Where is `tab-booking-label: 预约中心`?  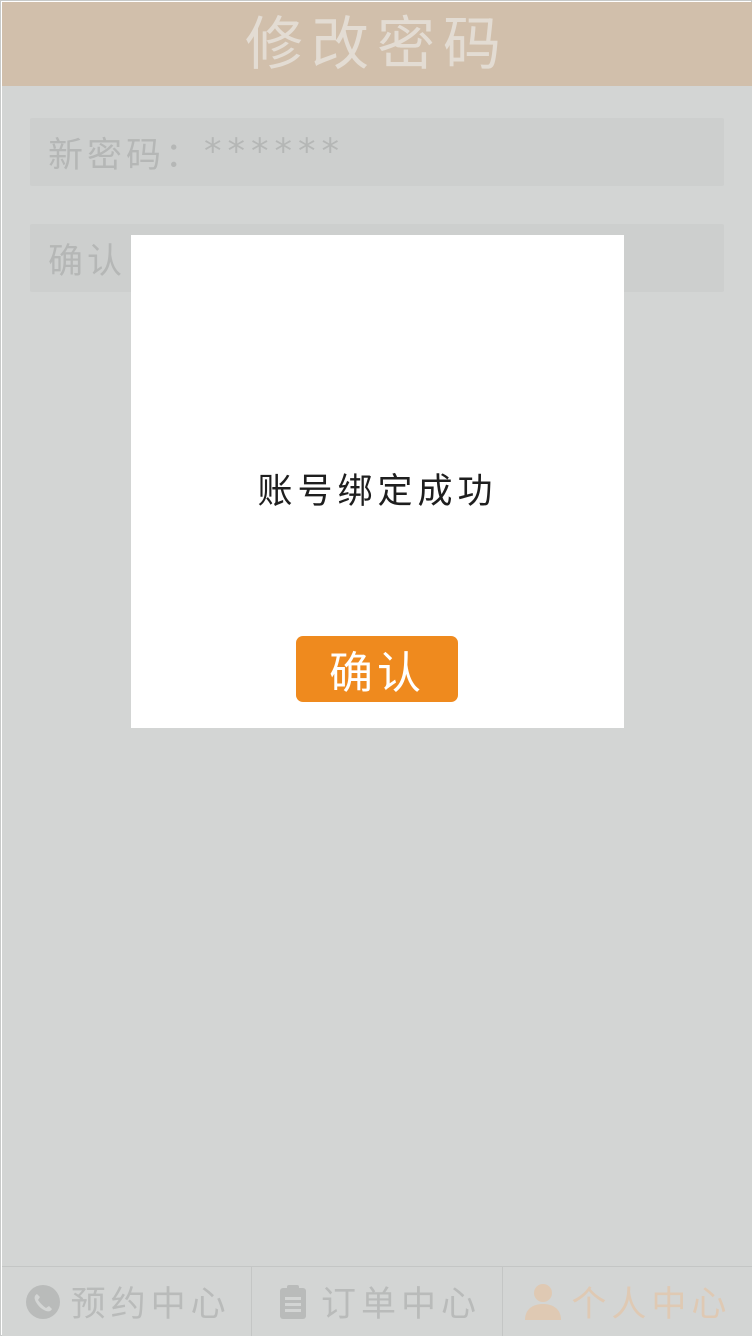
tab-booking-label: 预约中心 is located at coordinates (150, 1305).